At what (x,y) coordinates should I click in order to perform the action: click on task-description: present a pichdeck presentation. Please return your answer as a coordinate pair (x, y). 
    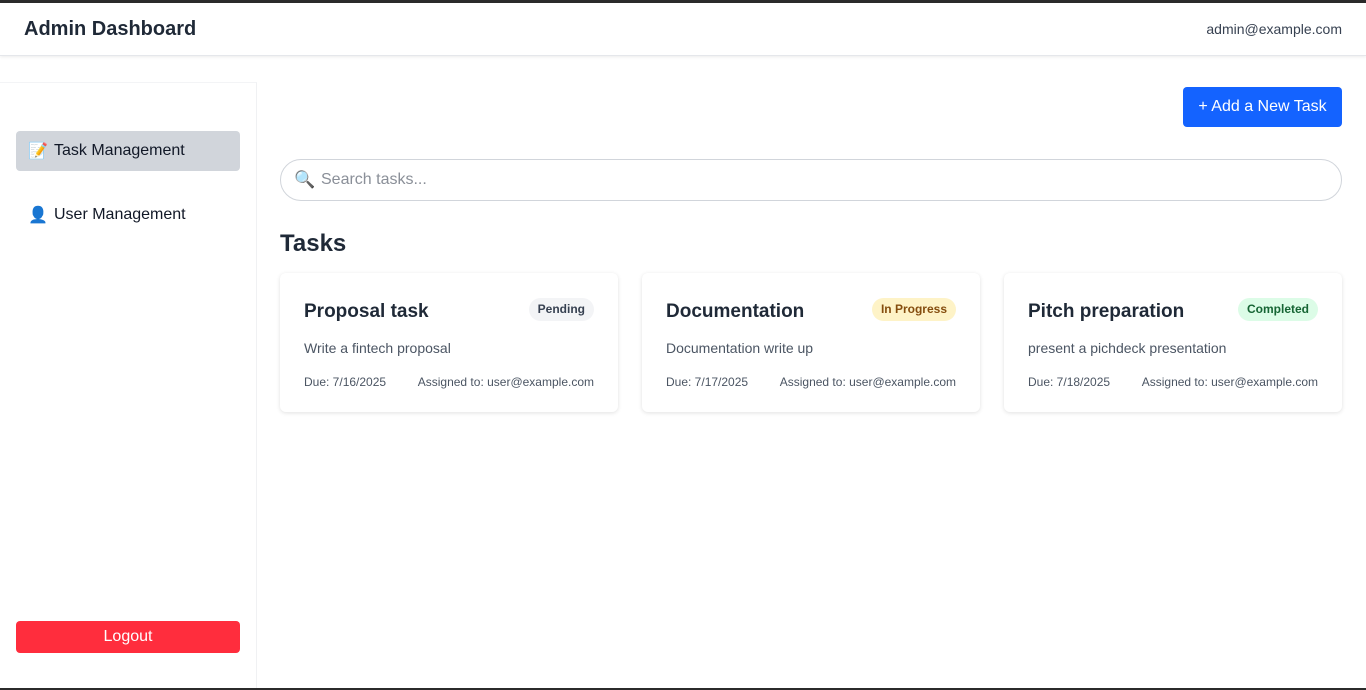
    Looking at the image, I should click on (1127, 348).